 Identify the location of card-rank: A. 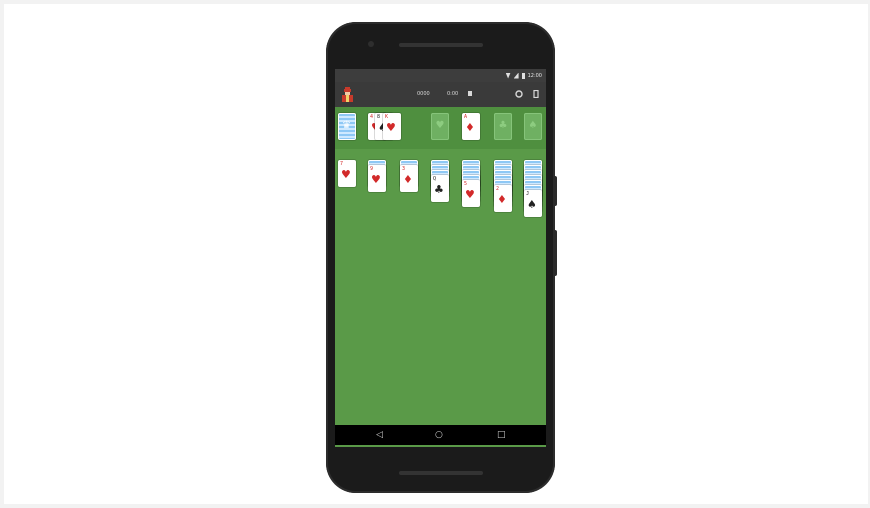
(466, 117).